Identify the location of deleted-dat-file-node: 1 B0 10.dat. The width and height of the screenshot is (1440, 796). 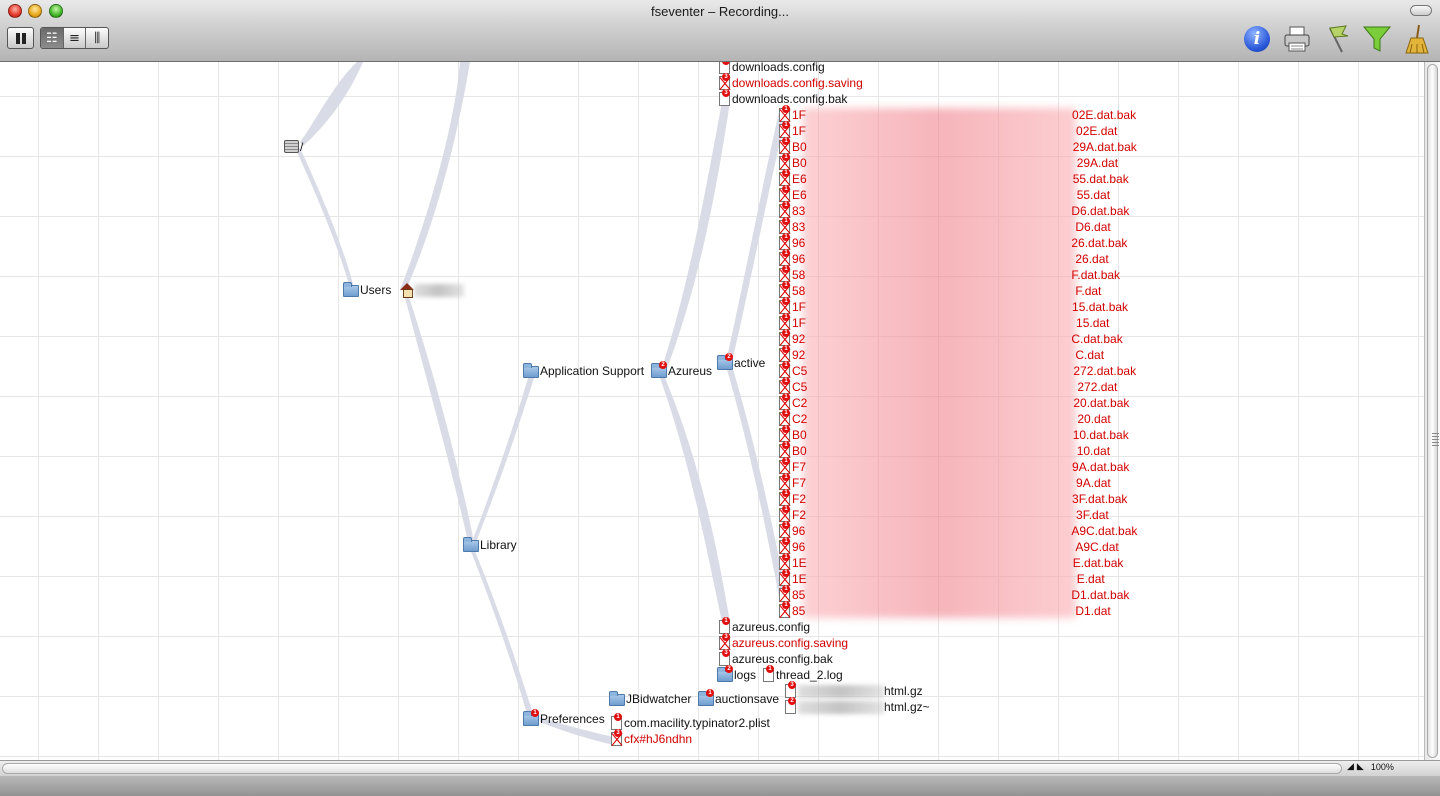
(944, 450).